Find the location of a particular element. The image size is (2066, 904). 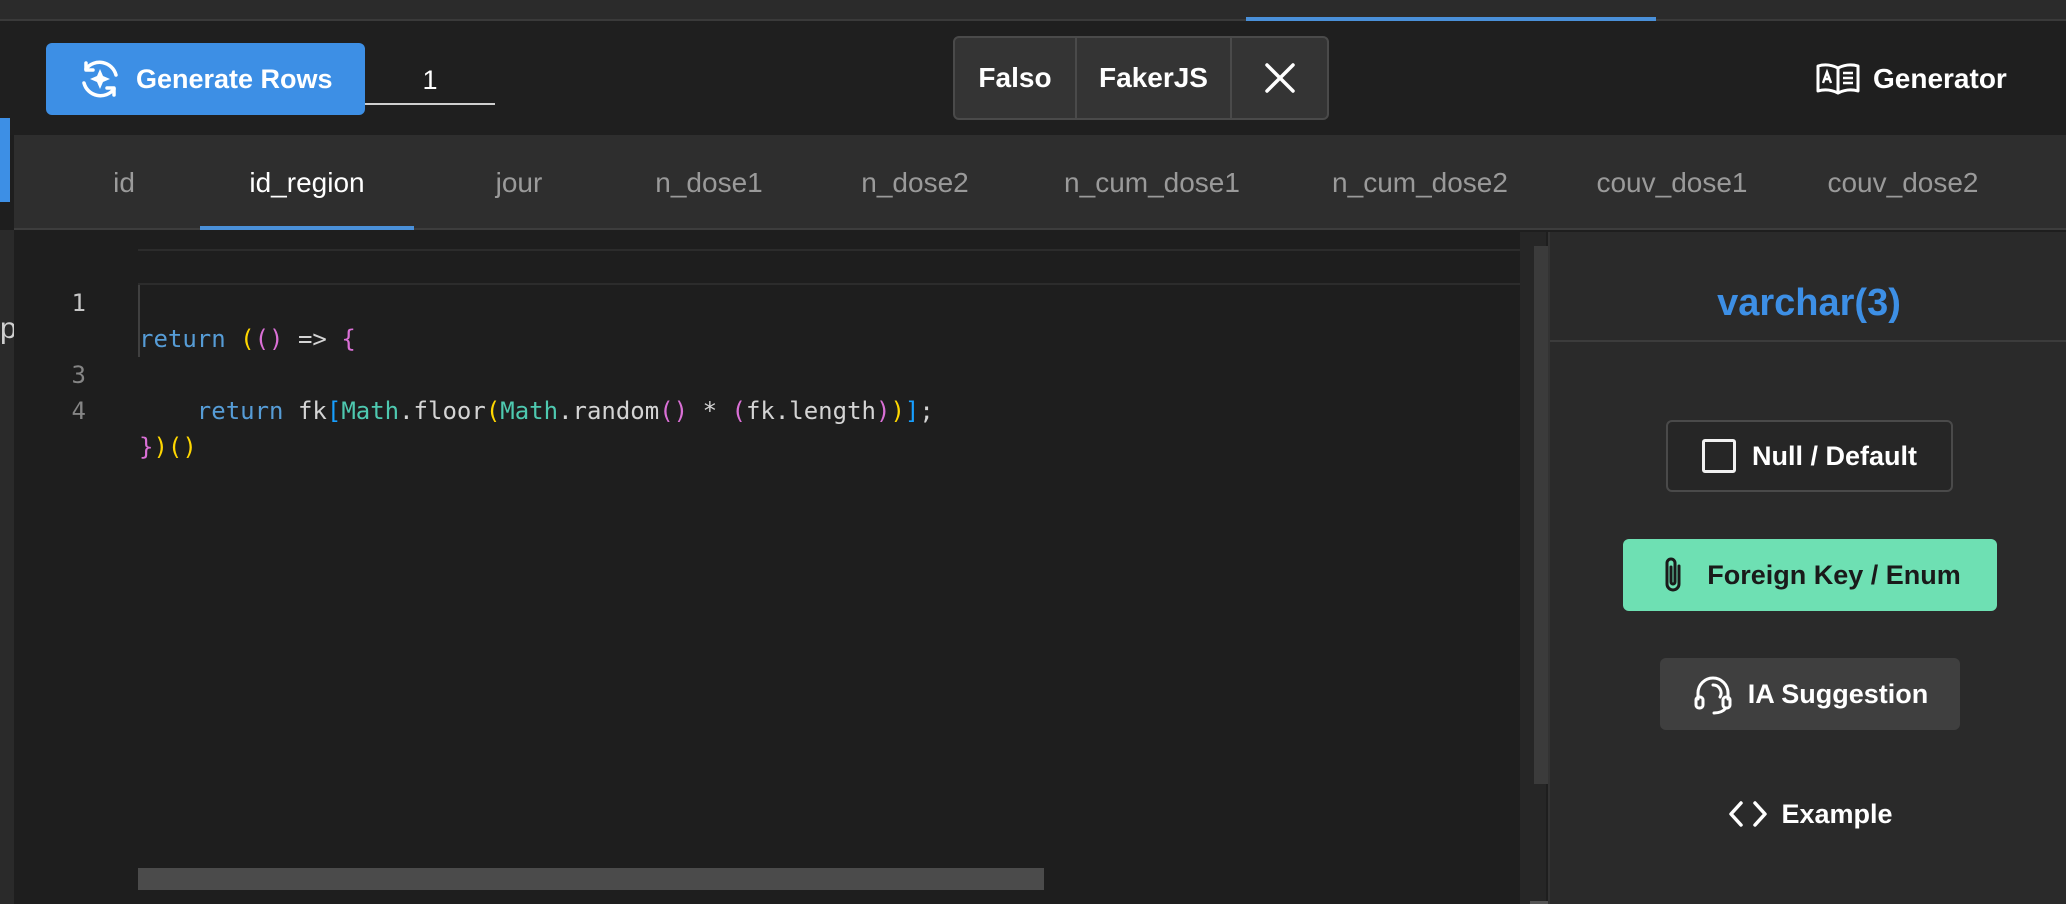

rows-count-input is located at coordinates (430, 81).